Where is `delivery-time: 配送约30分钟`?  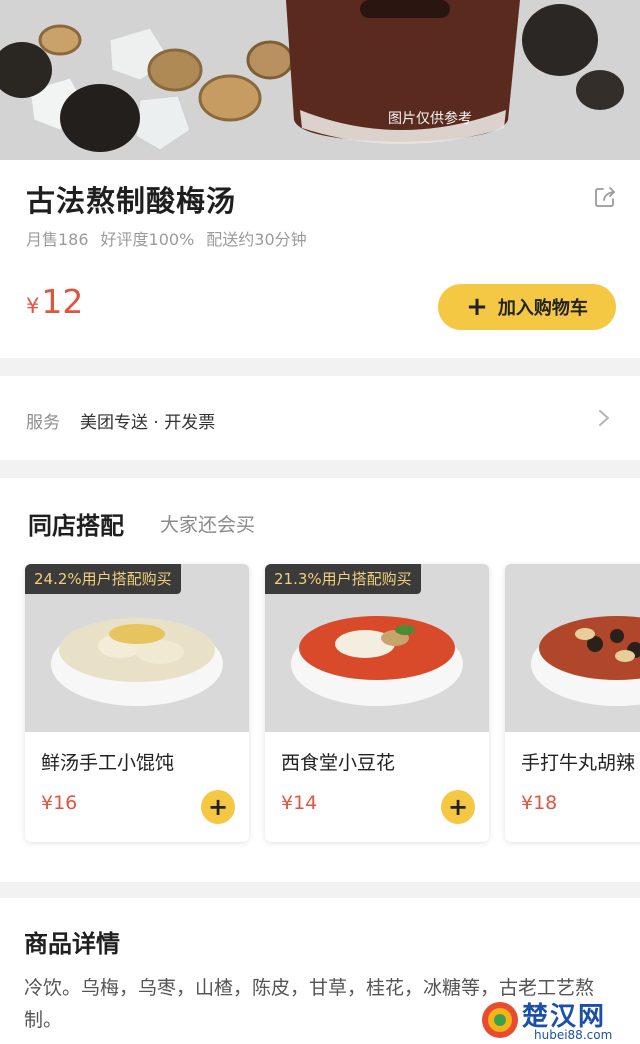 delivery-time: 配送约30分钟 is located at coordinates (256, 239).